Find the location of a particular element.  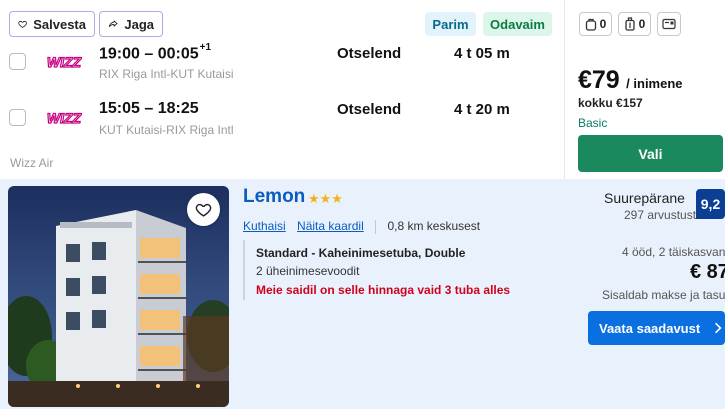

hotel-name: Lemon is located at coordinates (274, 197).